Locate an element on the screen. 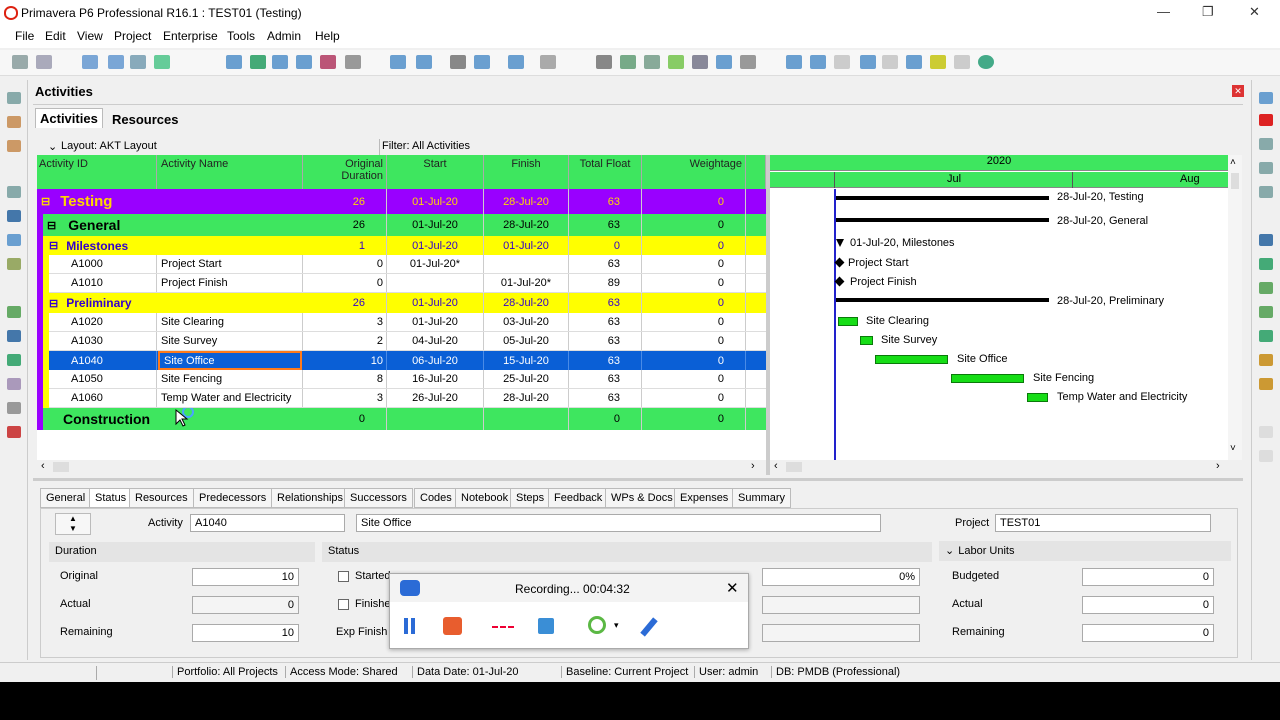  more-icon is located at coordinates (748, 62).